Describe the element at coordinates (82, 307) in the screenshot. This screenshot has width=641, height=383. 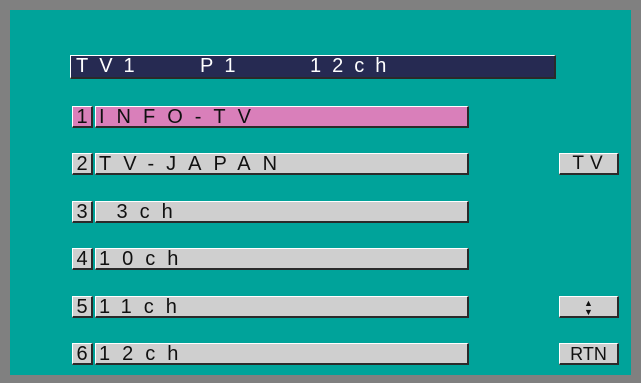
I see `preset-number: 5` at that location.